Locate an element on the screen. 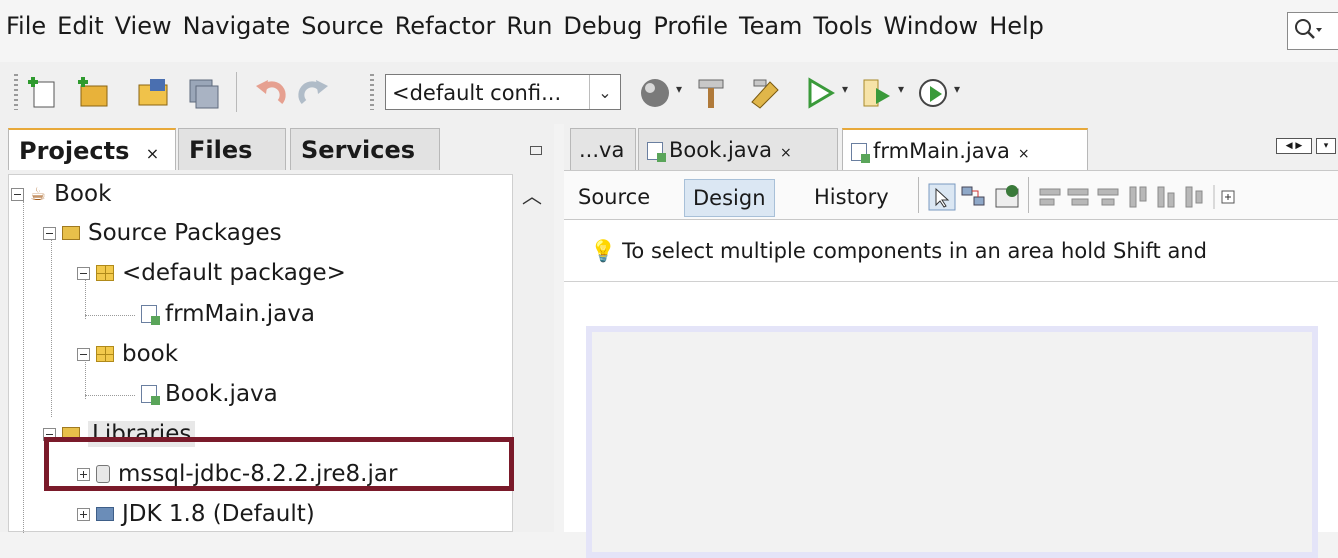  tab-book-java: Book.java × is located at coordinates (738, 149).